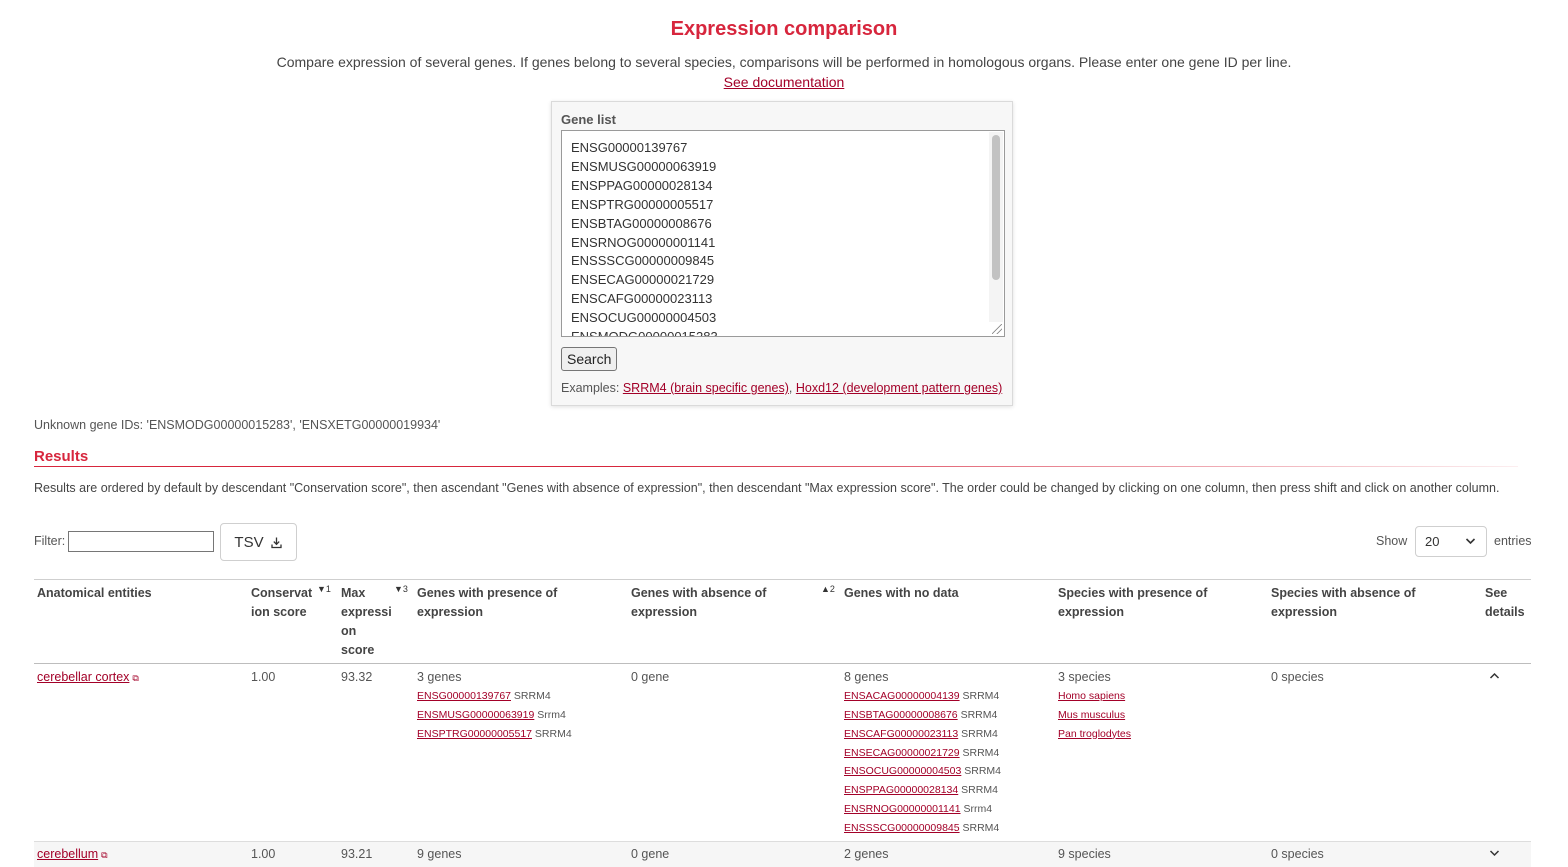  Describe the element at coordinates (1392, 541) in the screenshot. I see `show-label: Show` at that location.